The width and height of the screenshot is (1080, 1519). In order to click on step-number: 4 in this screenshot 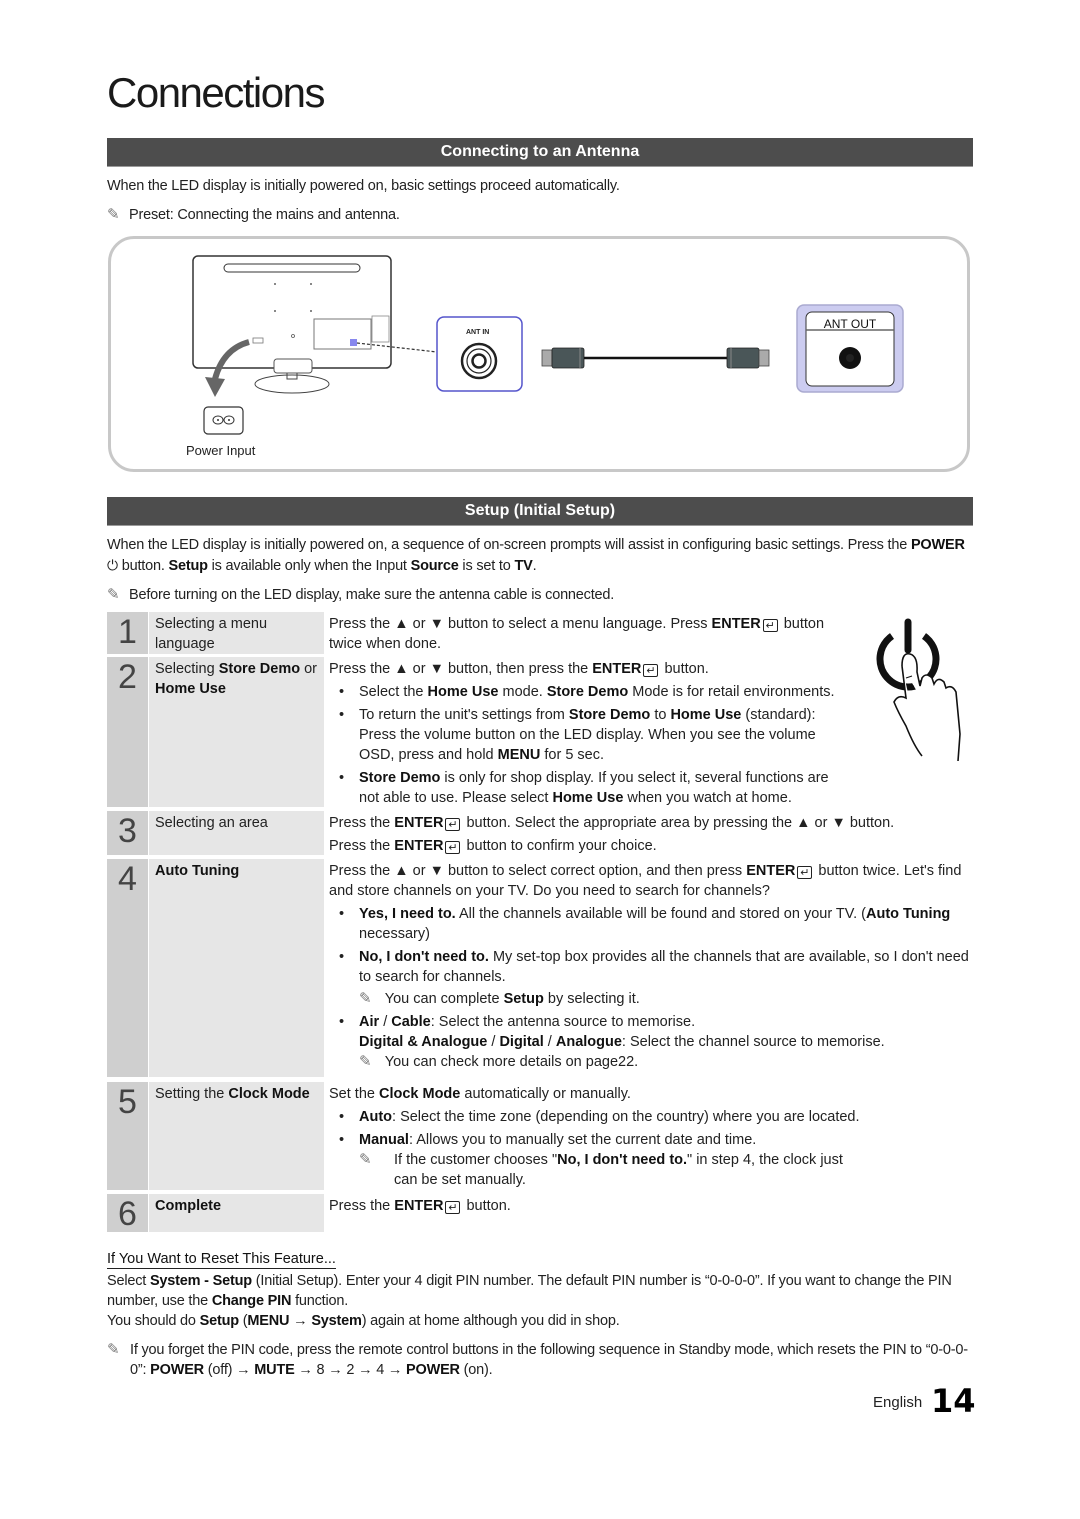, I will do `click(127, 968)`.